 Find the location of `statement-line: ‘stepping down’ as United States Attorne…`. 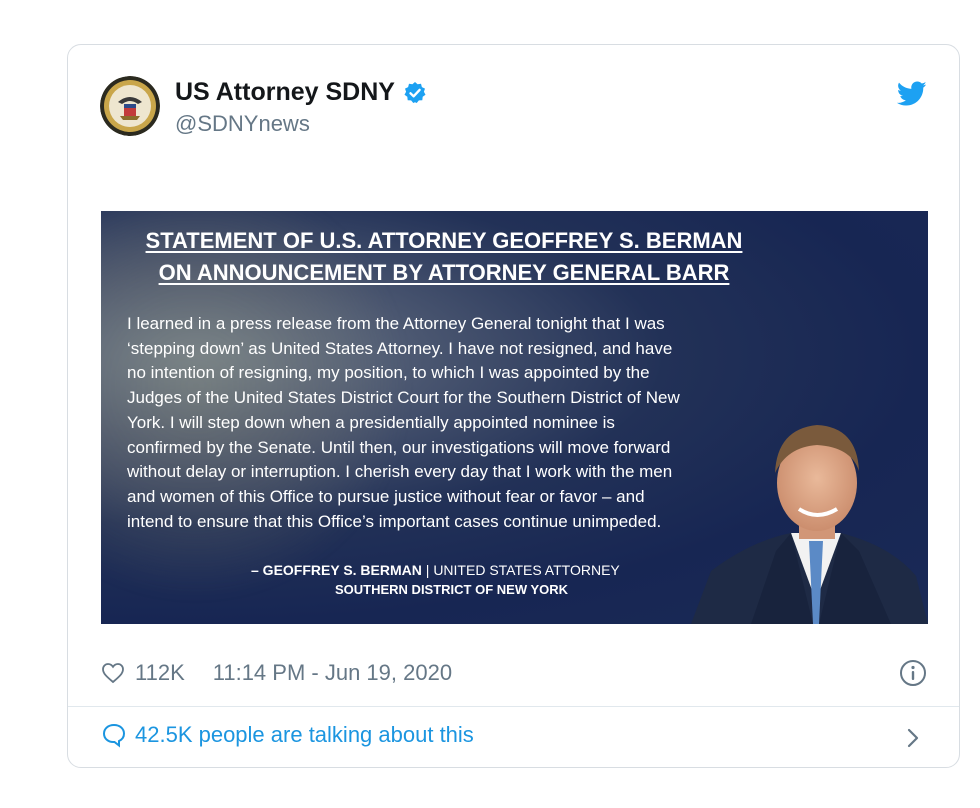

statement-line: ‘stepping down’ as United States Attorne… is located at coordinates (400, 348).